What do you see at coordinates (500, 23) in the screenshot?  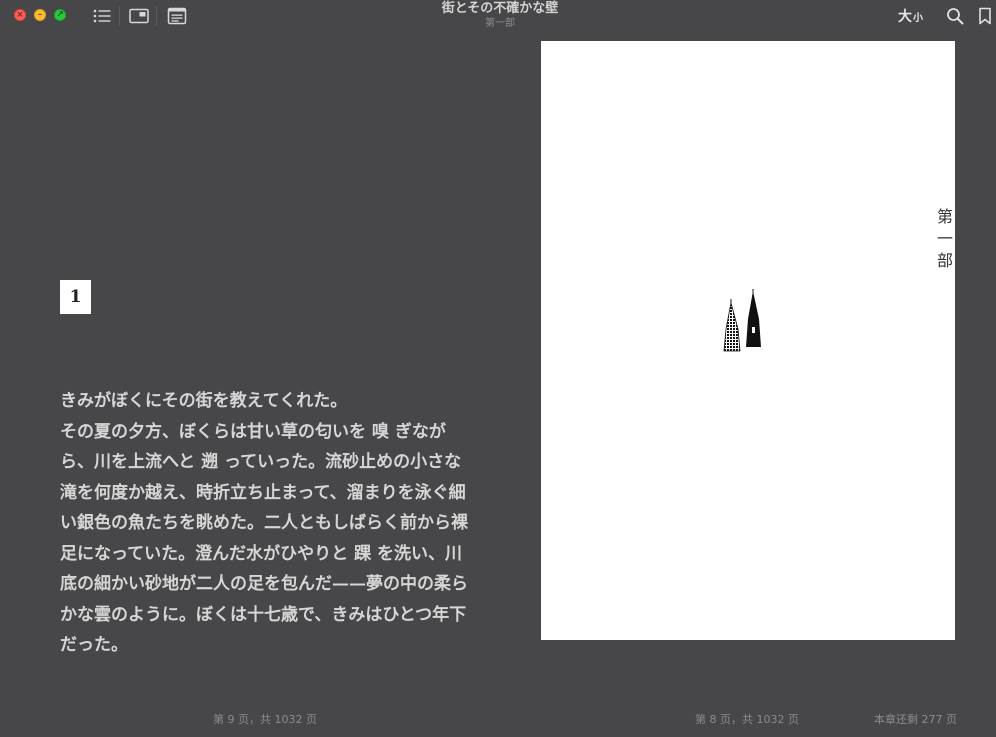 I see `section-subtitle: 第一部` at bounding box center [500, 23].